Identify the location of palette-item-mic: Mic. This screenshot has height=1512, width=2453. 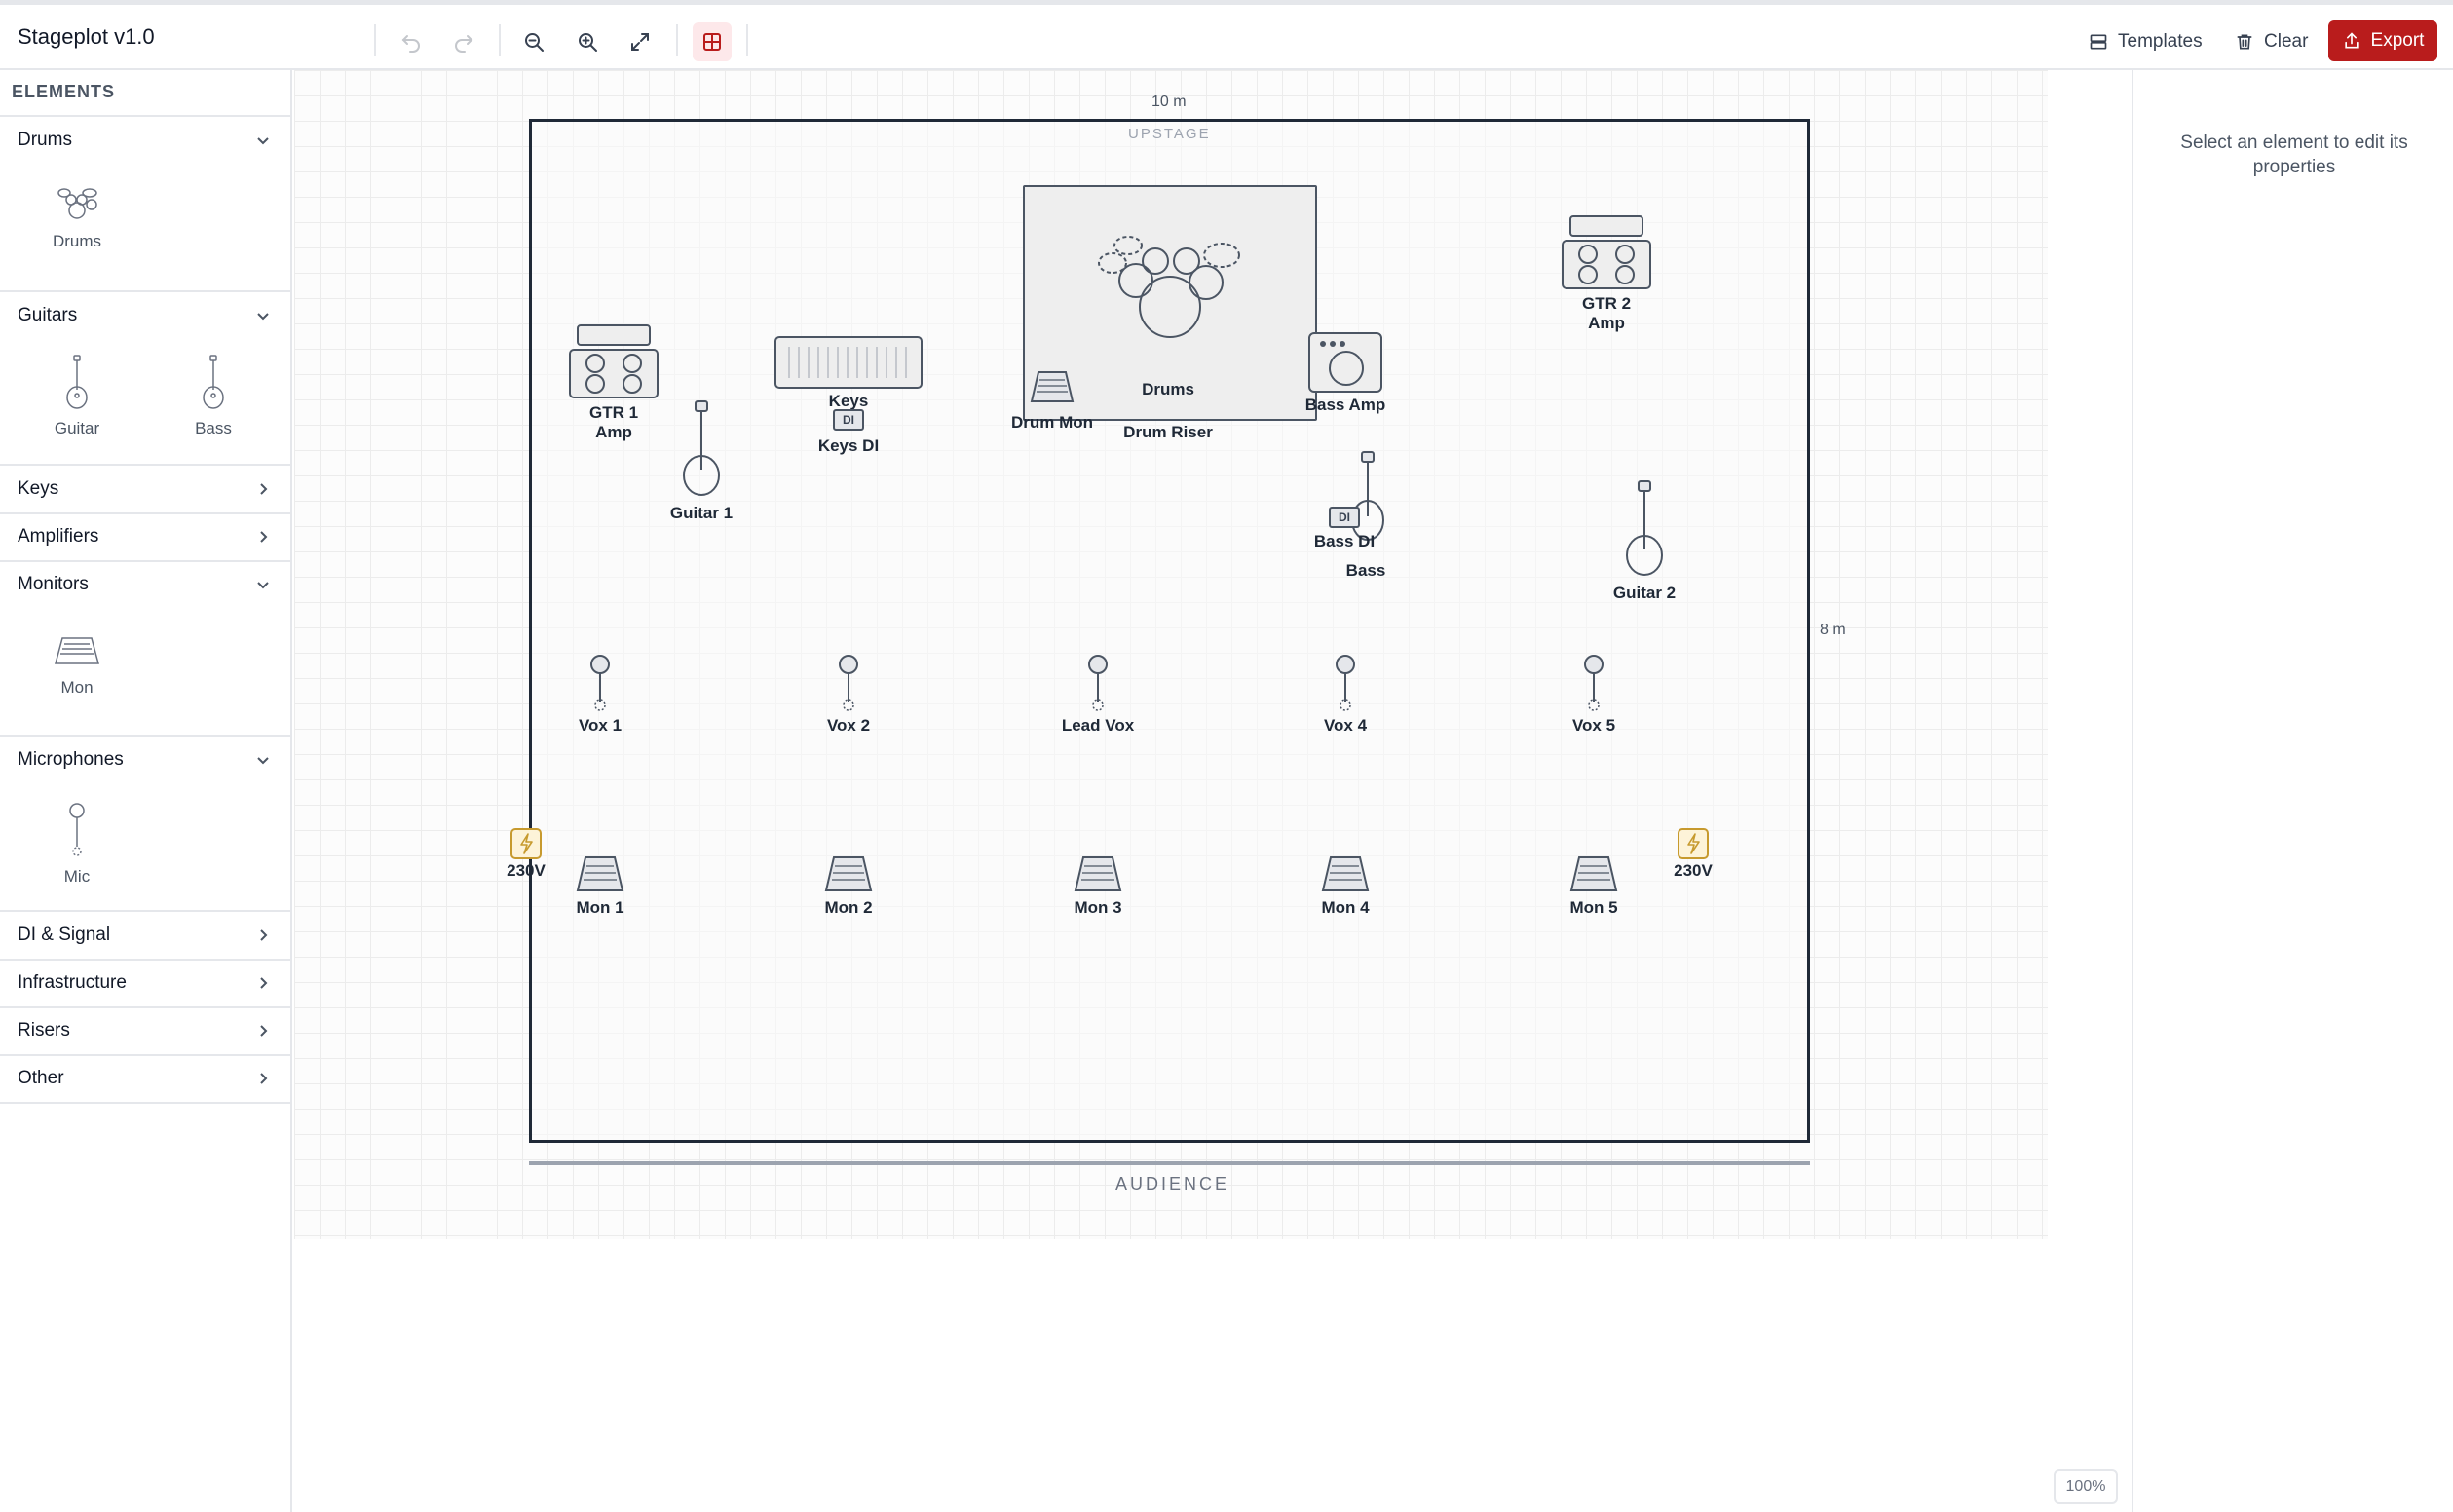
(77, 845).